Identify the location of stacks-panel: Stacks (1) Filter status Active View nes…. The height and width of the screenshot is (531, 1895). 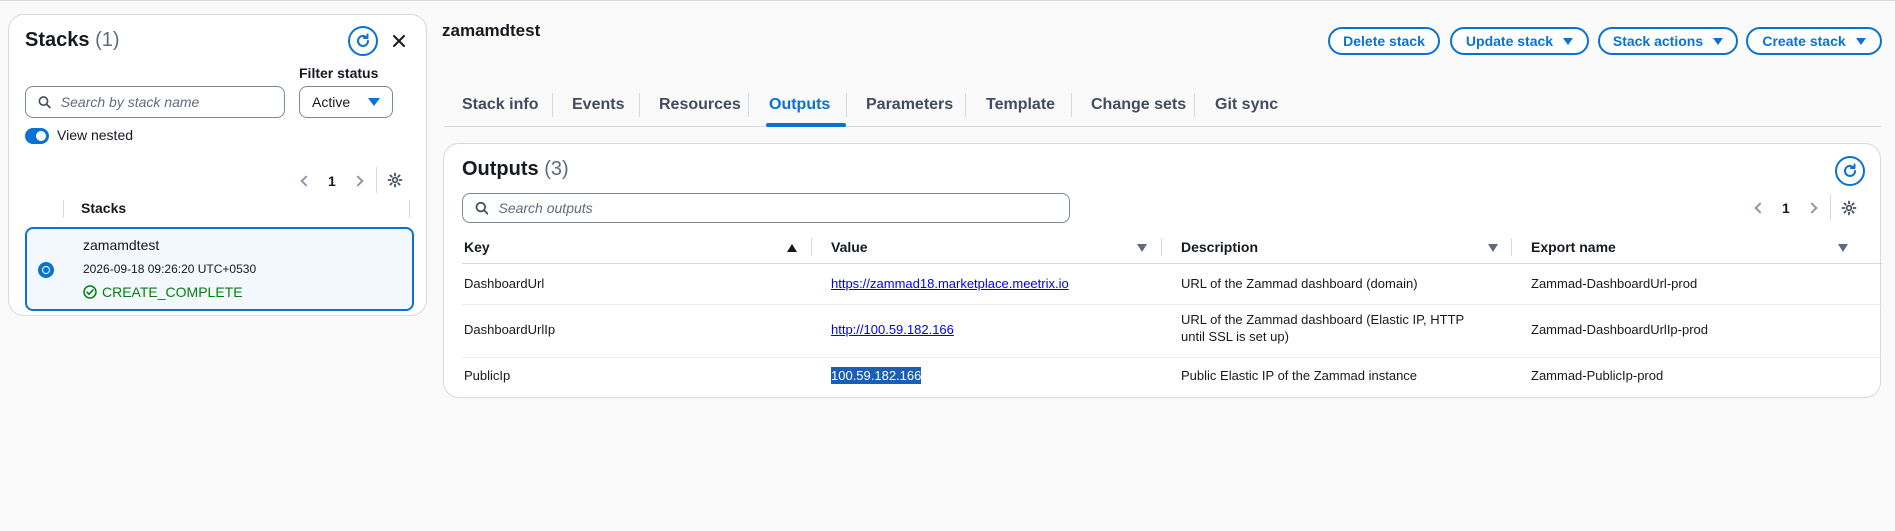
(217, 165).